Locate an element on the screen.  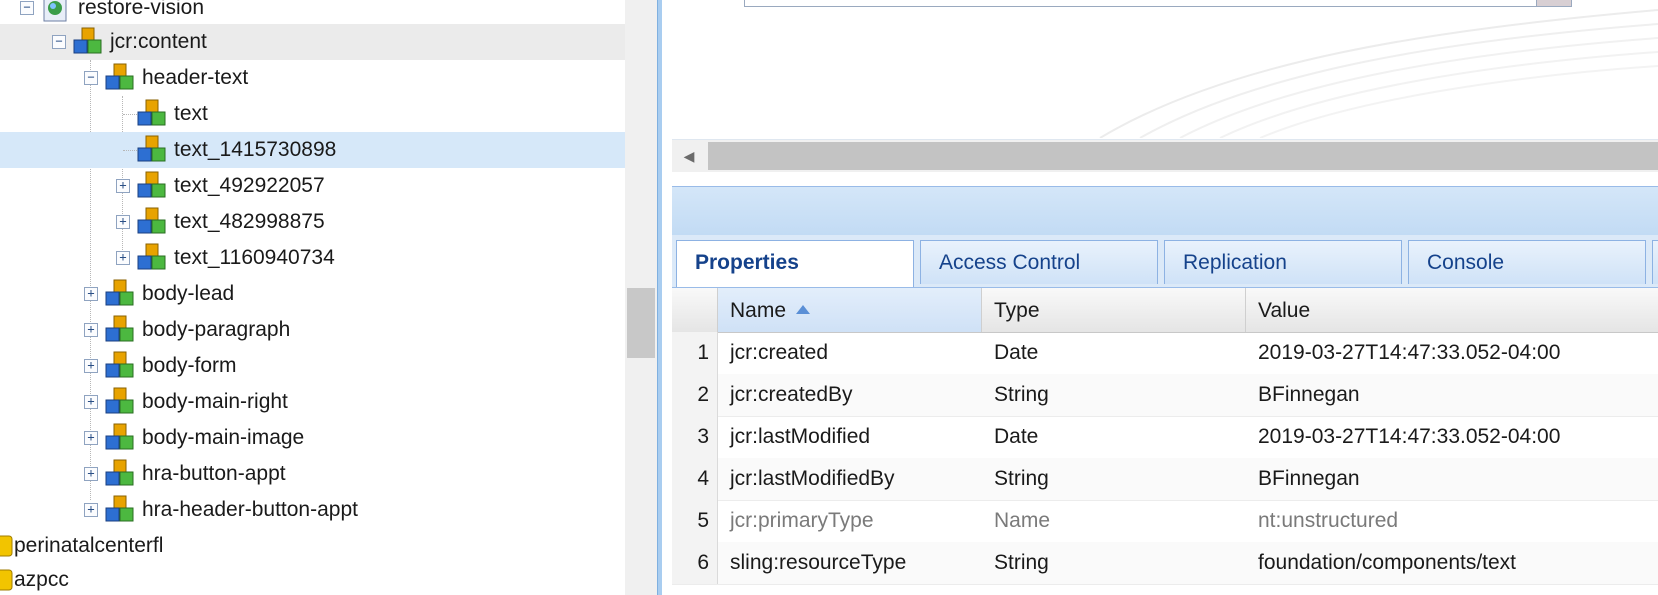
horizontal-scroll-thumb is located at coordinates (1183, 156).